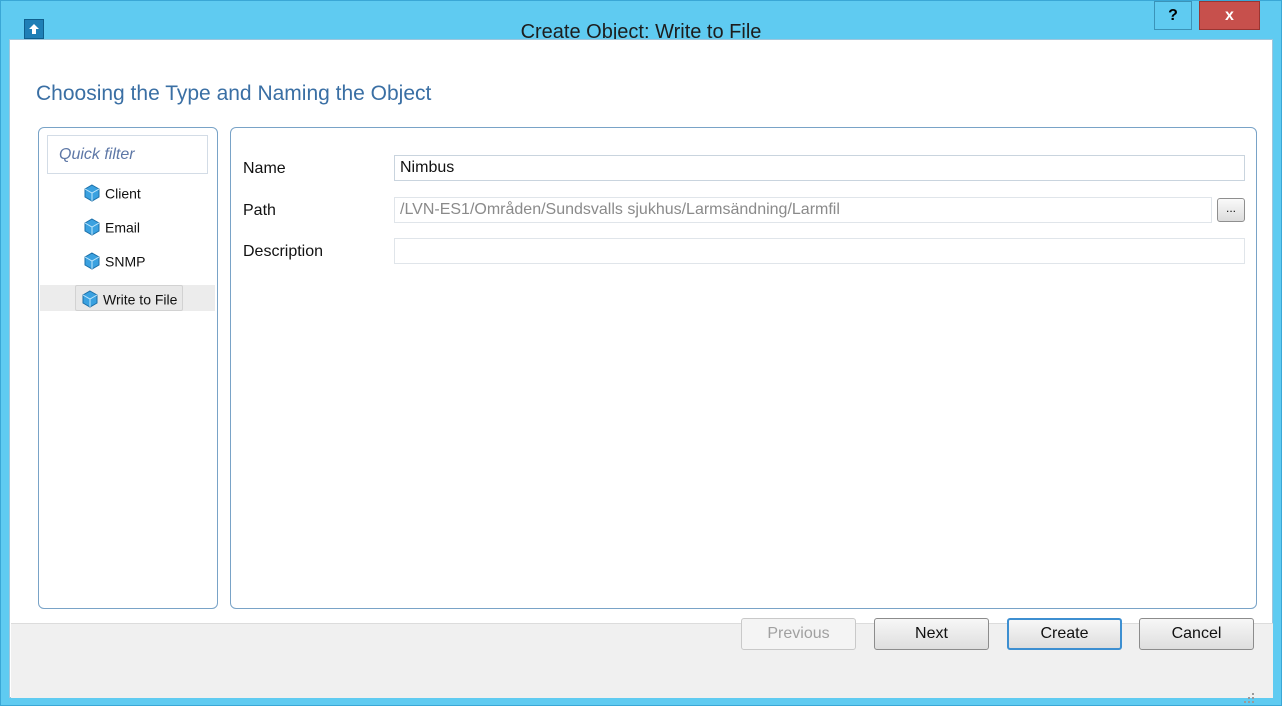 The height and width of the screenshot is (706, 1282). I want to click on next-button: Next, so click(931, 634).